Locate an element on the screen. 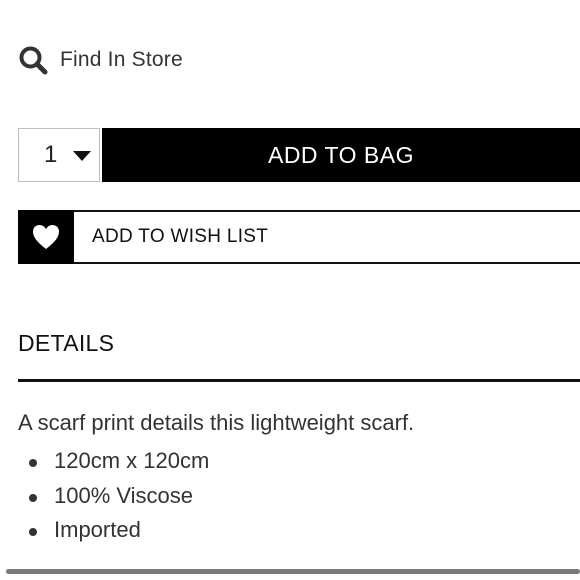 Image resolution: width=580 pixels, height=580 pixels. list-item-text: 120cm x 120cm is located at coordinates (132, 460).